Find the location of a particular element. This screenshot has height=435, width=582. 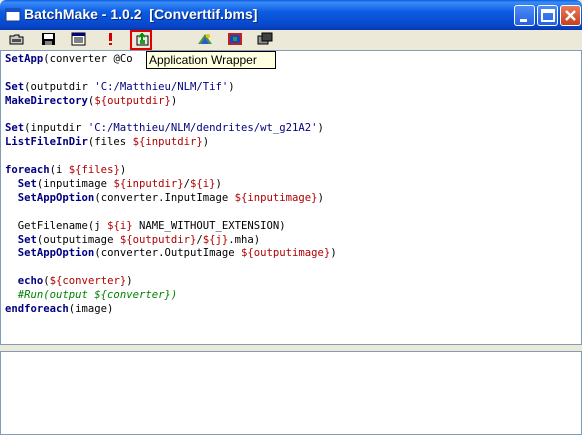

code-token-kw: foreach is located at coordinates (27, 170).